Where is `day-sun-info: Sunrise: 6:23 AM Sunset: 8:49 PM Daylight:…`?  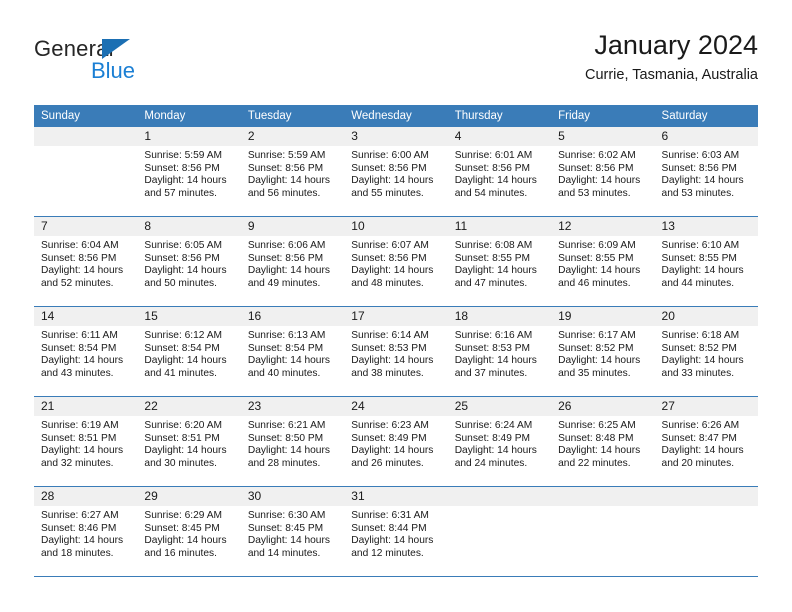 day-sun-info: Sunrise: 6:23 AM Sunset: 8:49 PM Daylight:… is located at coordinates (395, 443).